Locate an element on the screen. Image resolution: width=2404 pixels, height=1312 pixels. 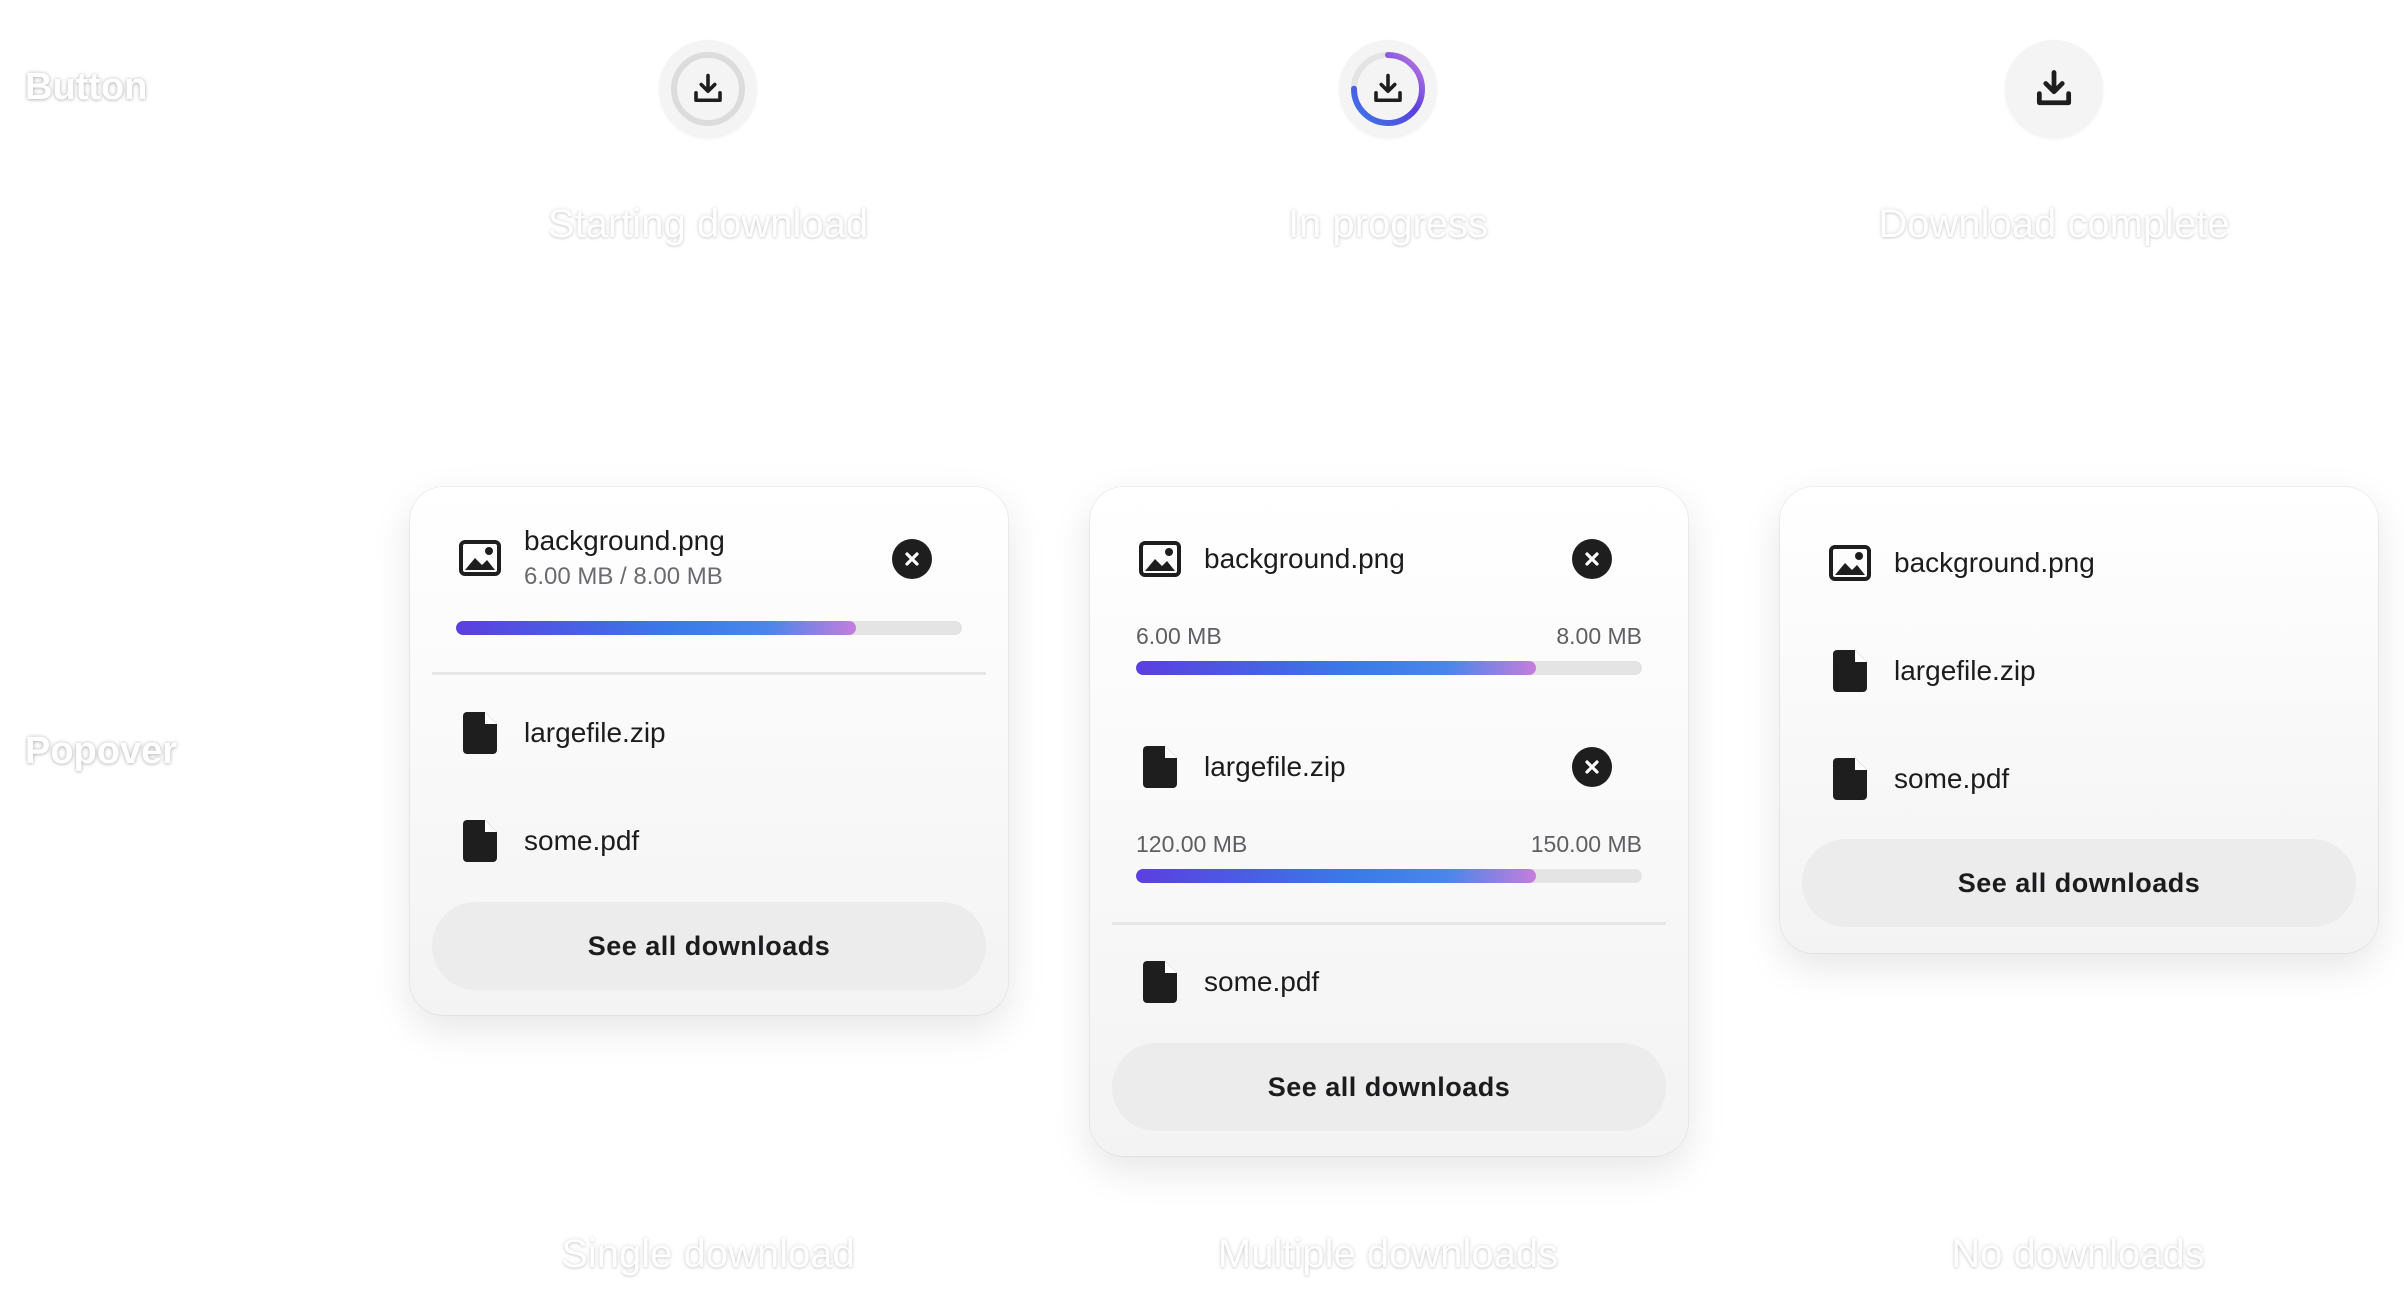
download-button-complete is located at coordinates (2054, 89).